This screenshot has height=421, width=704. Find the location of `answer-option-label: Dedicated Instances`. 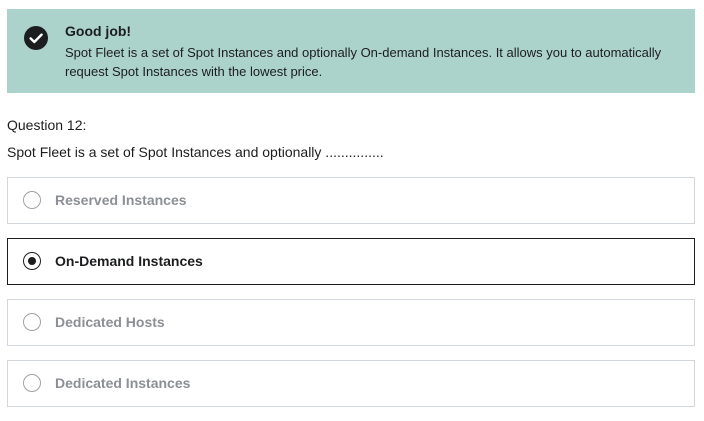

answer-option-label: Dedicated Instances is located at coordinates (123, 383).